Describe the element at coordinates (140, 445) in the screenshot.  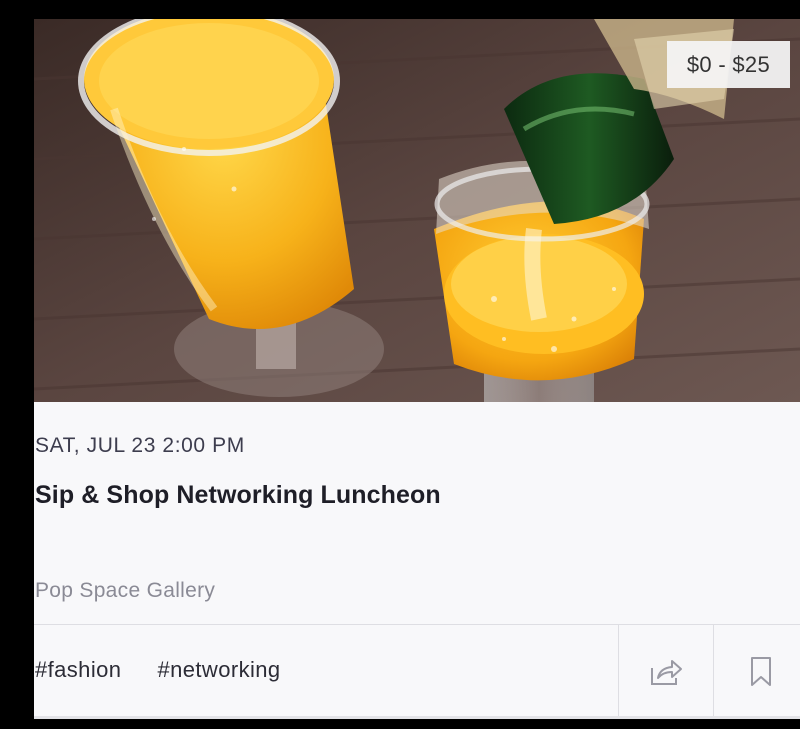
I see `event-date: SAT, JUL 23 2:00 PM` at that location.